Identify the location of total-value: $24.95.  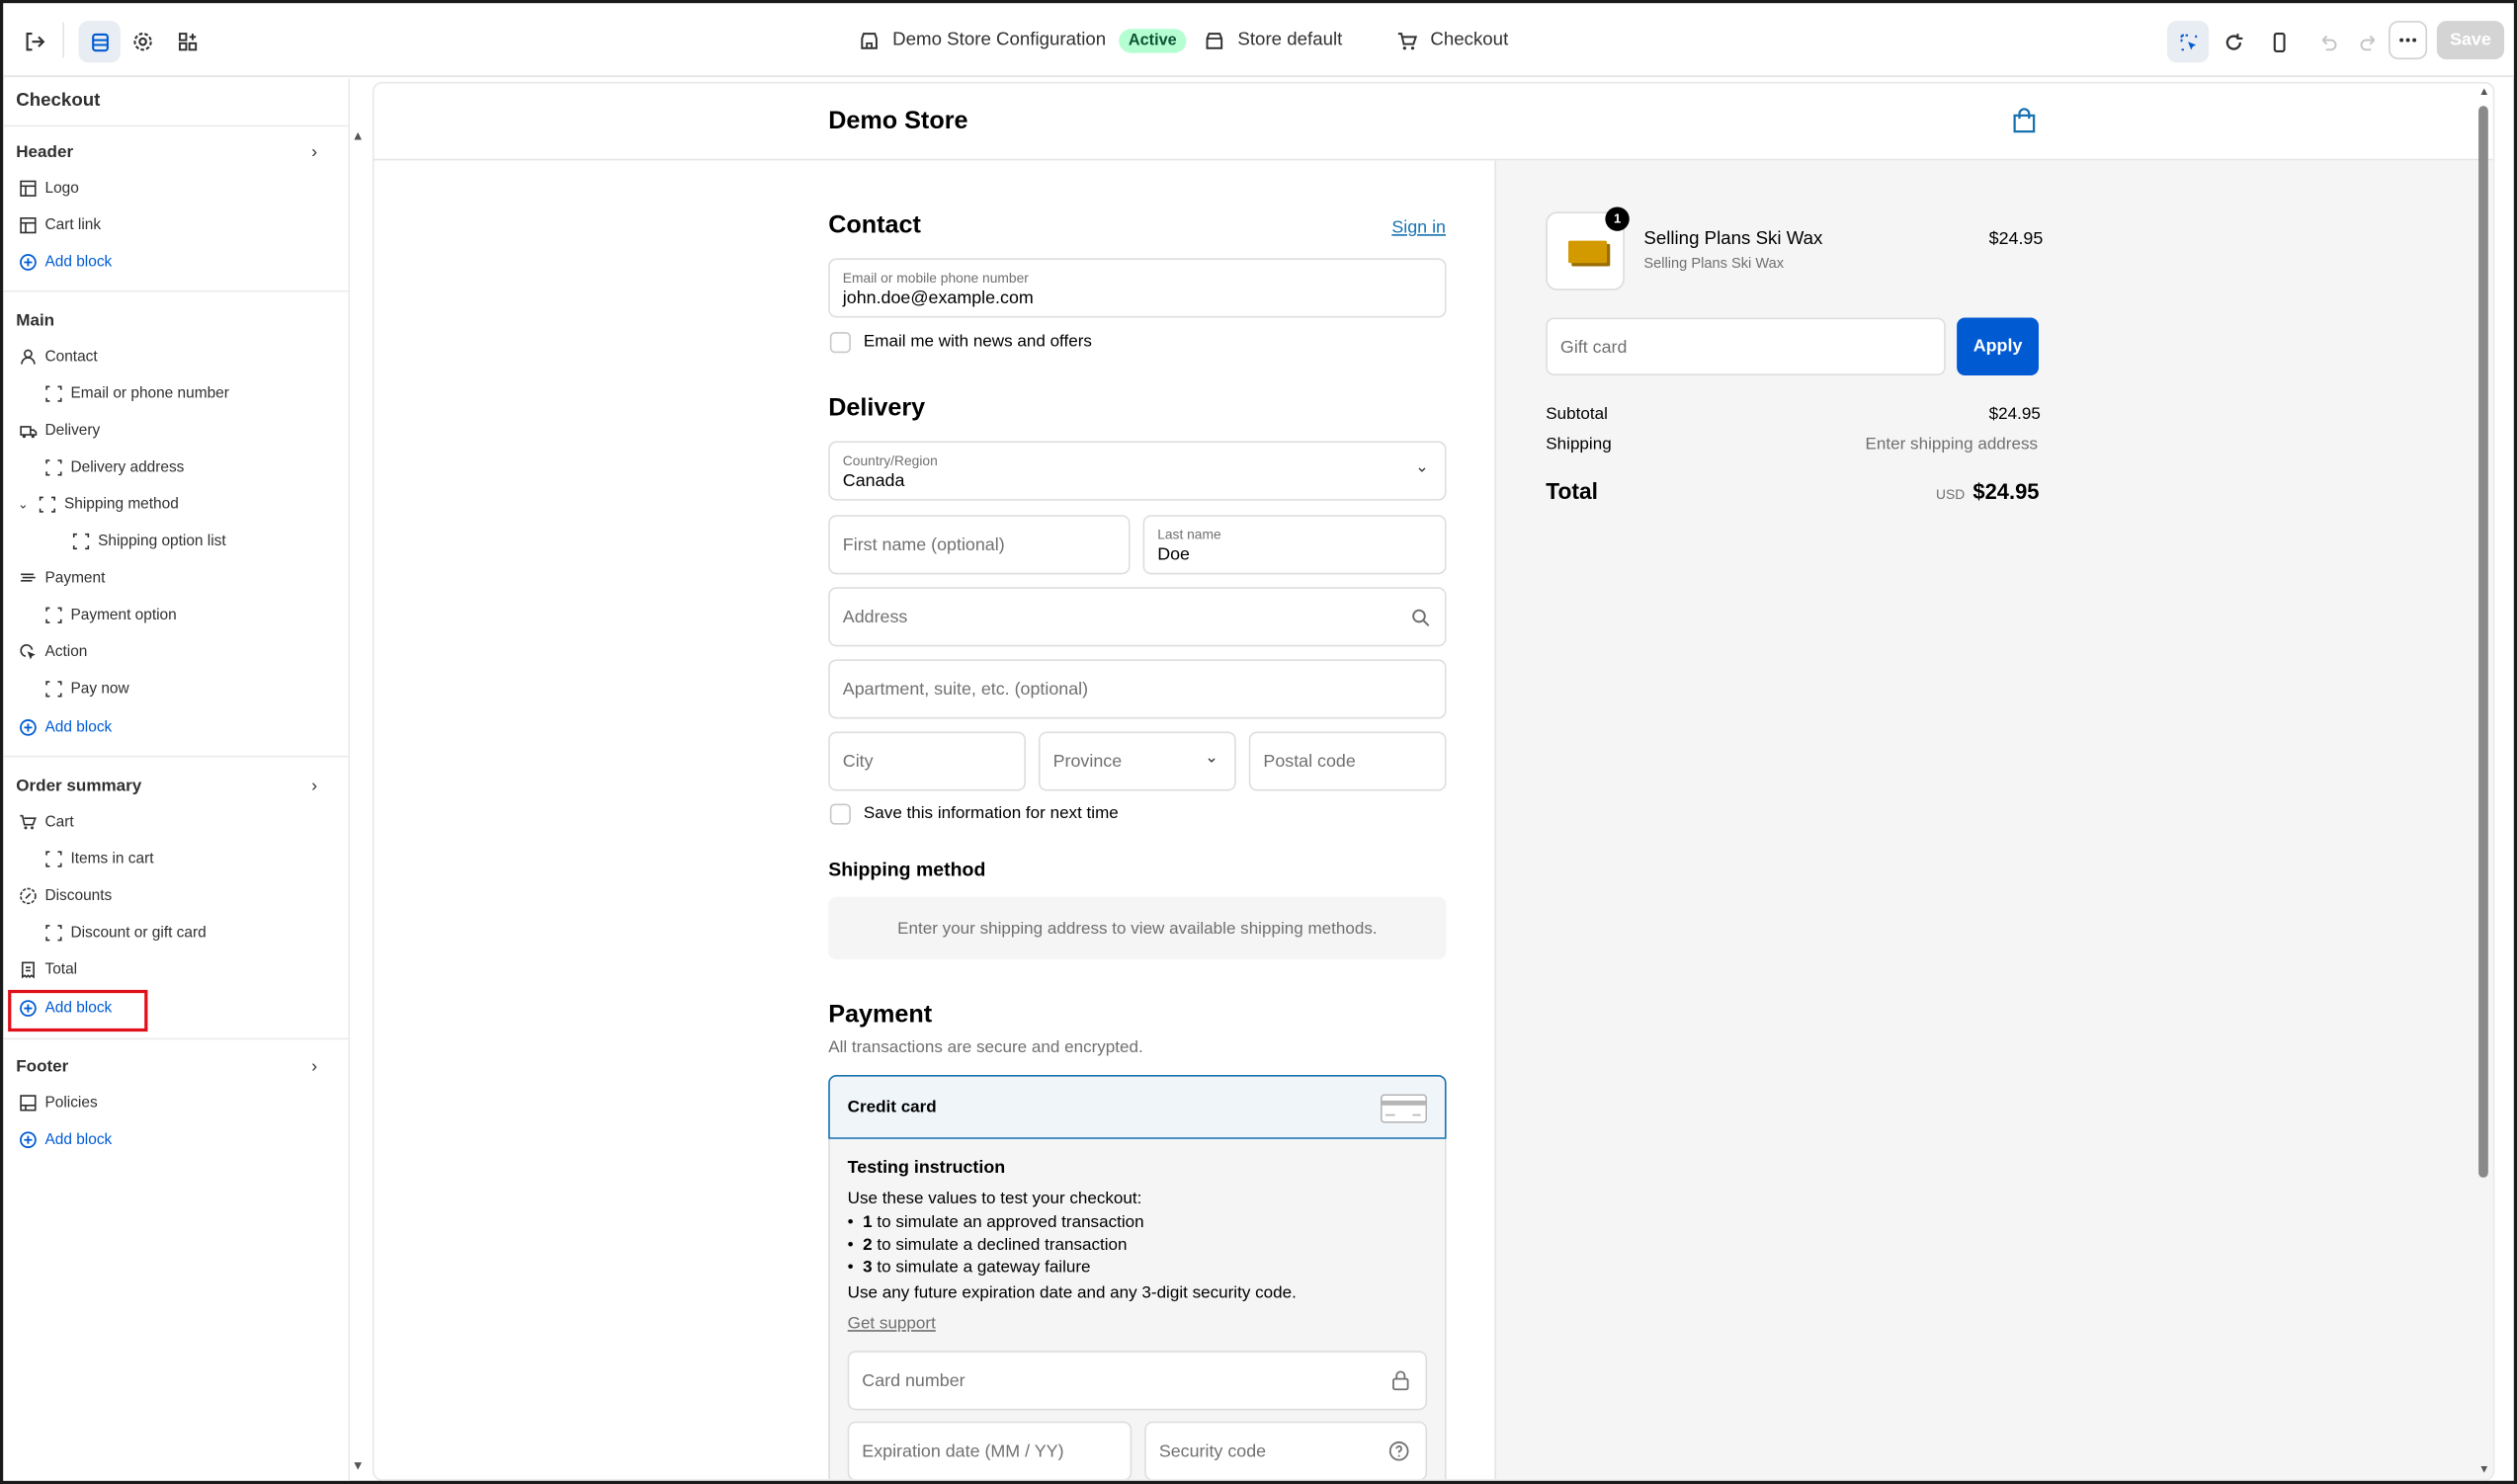
(2006, 491).